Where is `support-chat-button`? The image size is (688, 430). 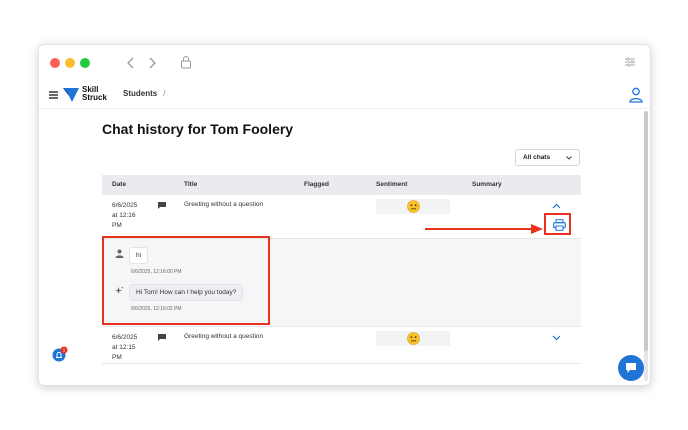 support-chat-button is located at coordinates (631, 368).